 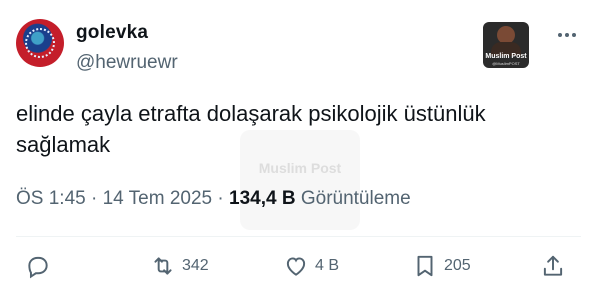 I want to click on author-display-name: golevka, so click(x=112, y=33).